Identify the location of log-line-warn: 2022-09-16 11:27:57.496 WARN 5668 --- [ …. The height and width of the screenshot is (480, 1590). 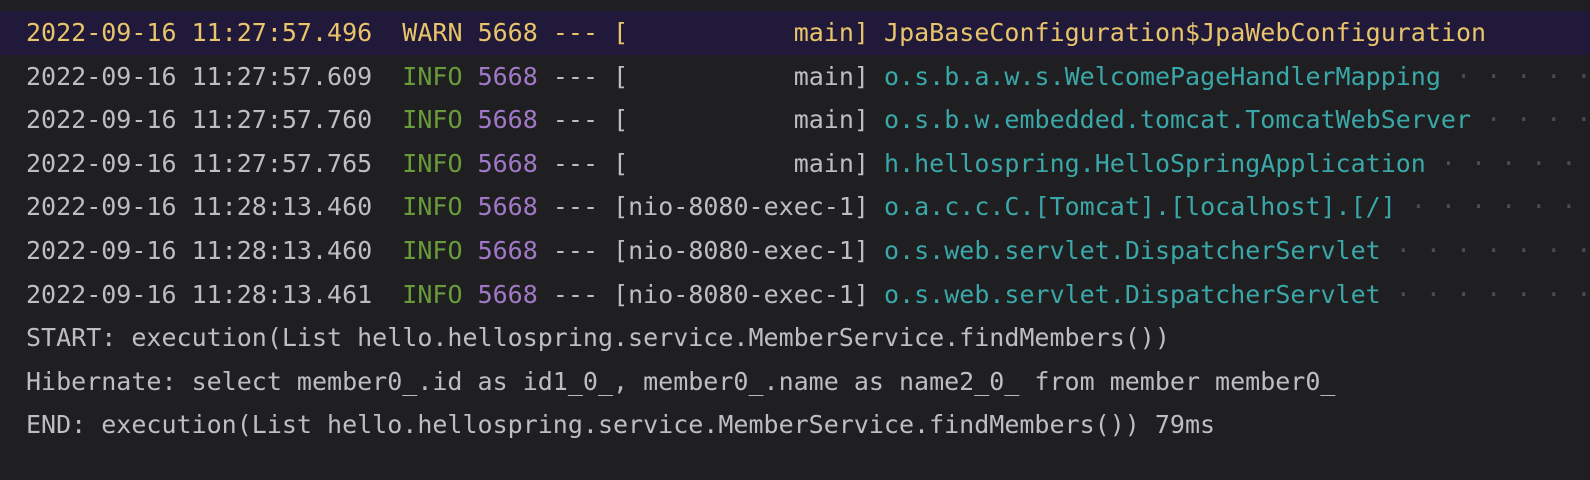
(795, 33).